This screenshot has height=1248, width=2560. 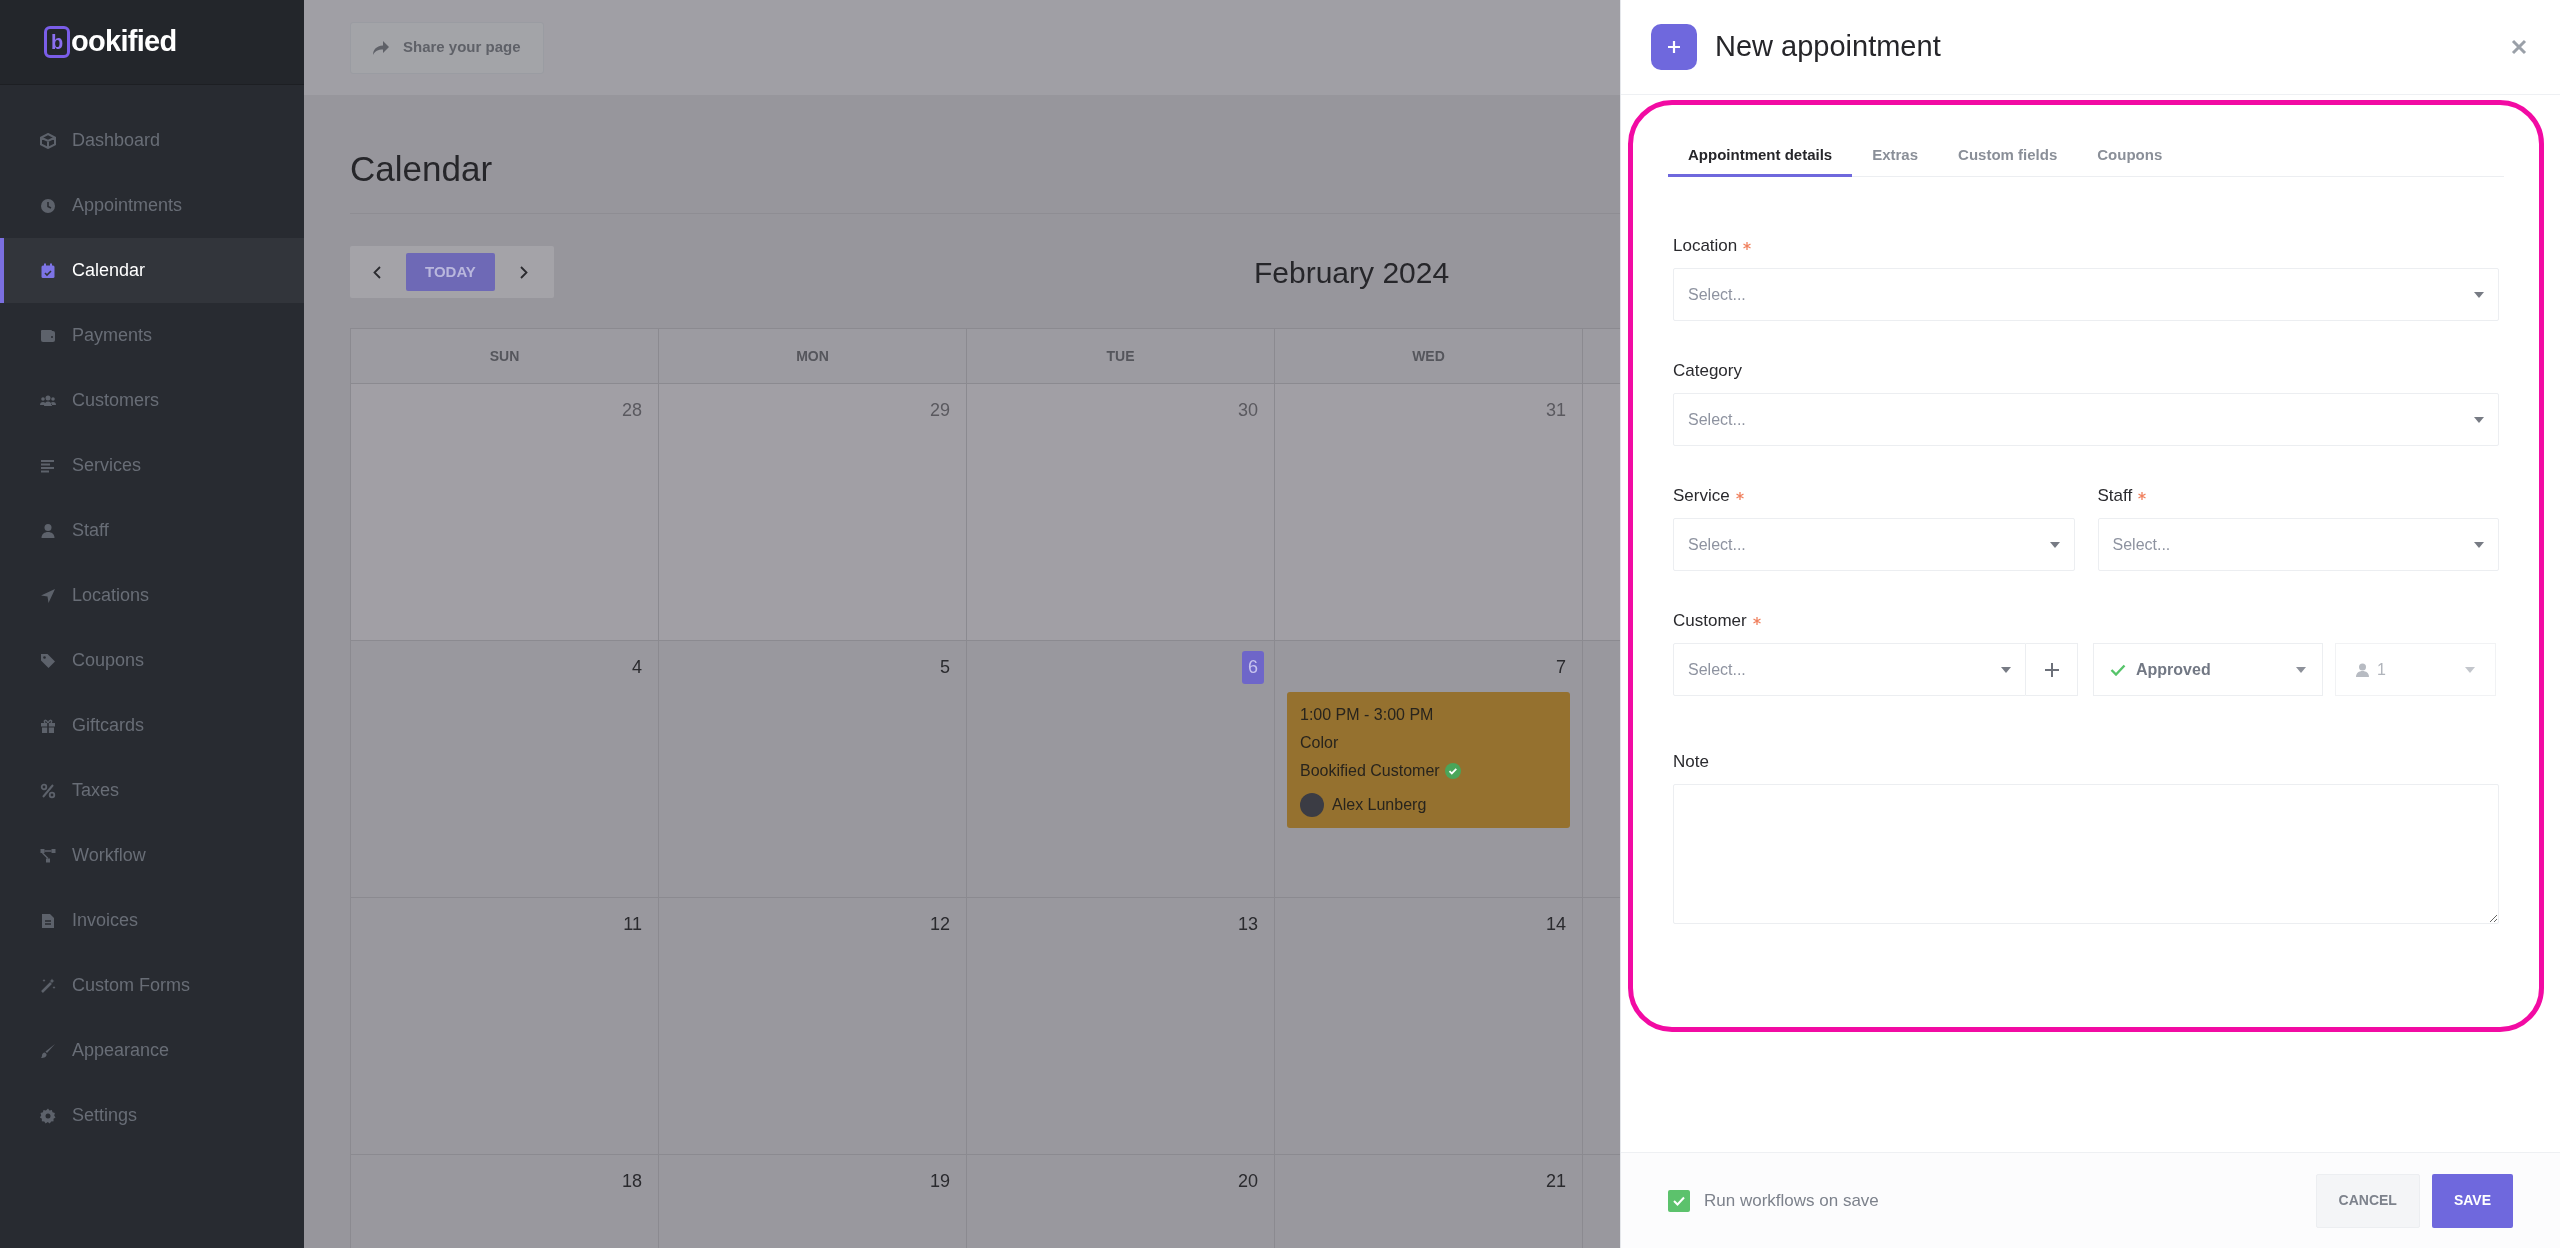 I want to click on sidebar-item: Dashboard, so click(x=152, y=140).